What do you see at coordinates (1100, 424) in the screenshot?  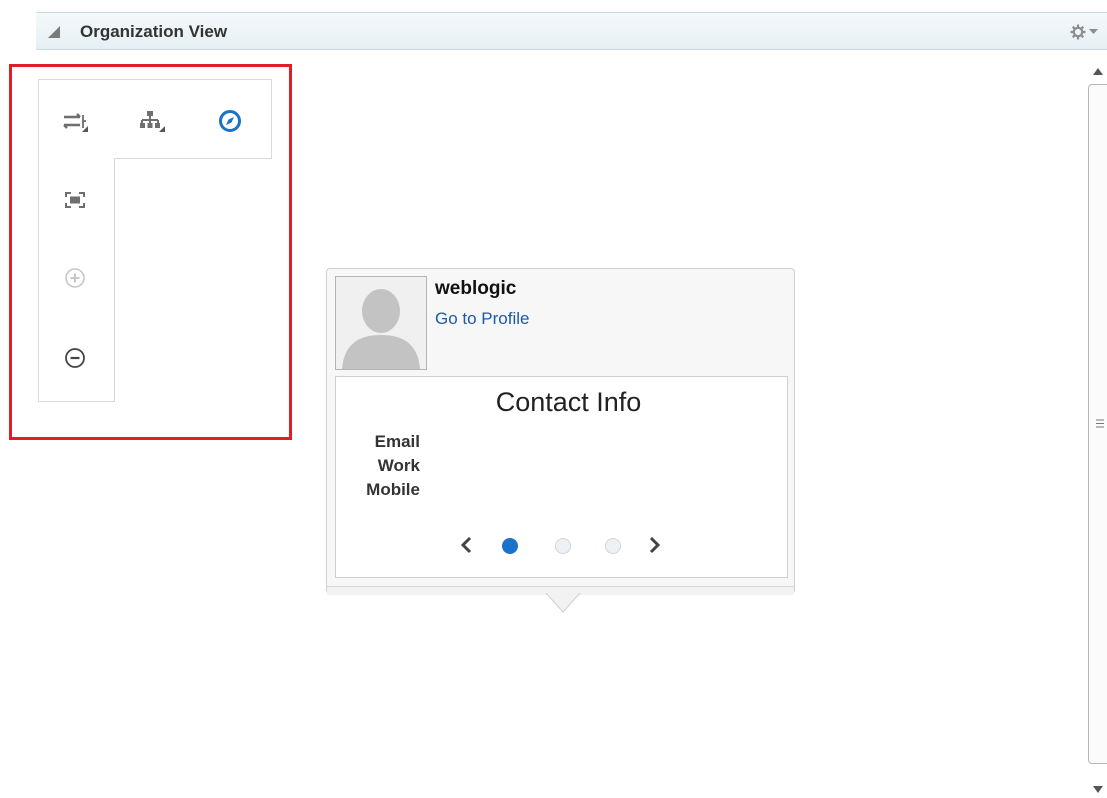 I see `scroll-grip-icon` at bounding box center [1100, 424].